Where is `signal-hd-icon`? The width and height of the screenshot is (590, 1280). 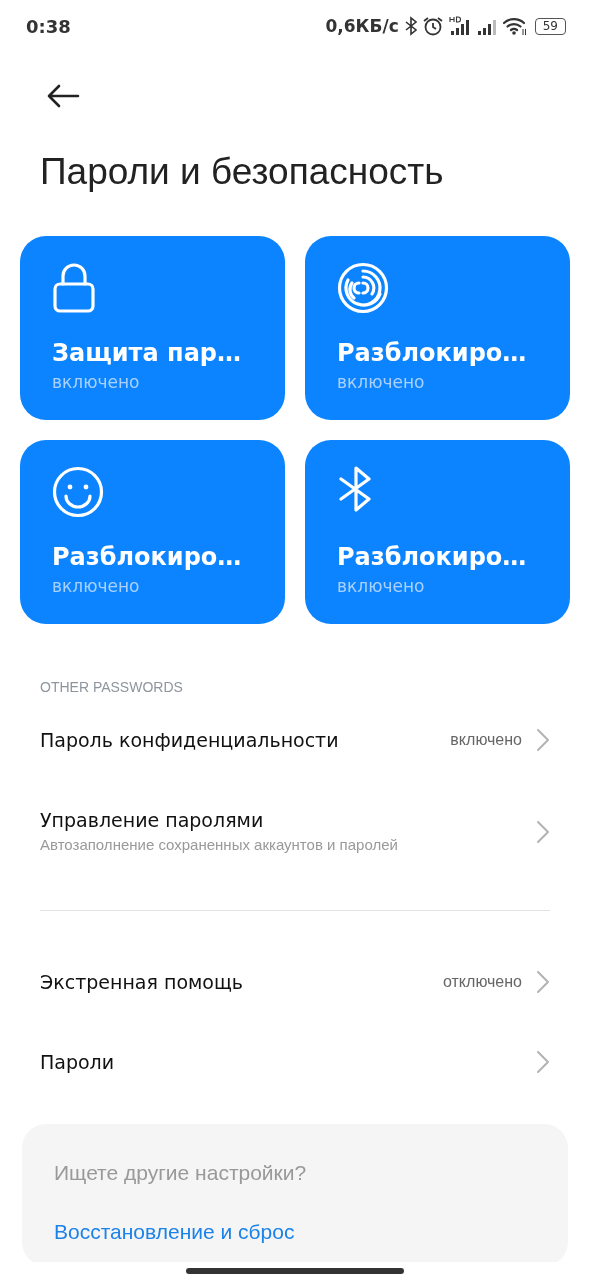 signal-hd-icon is located at coordinates (459, 26).